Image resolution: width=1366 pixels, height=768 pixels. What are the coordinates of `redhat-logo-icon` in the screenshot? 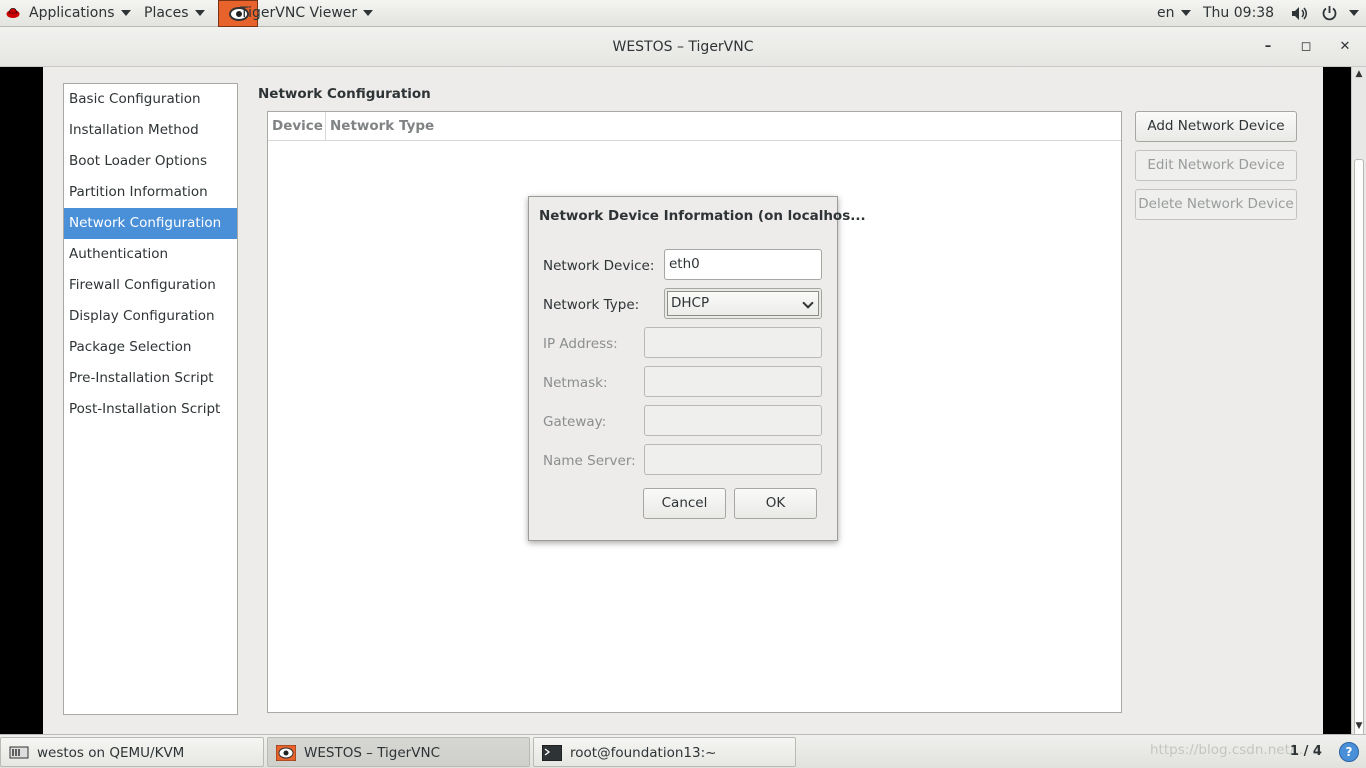 It's located at (13, 13).